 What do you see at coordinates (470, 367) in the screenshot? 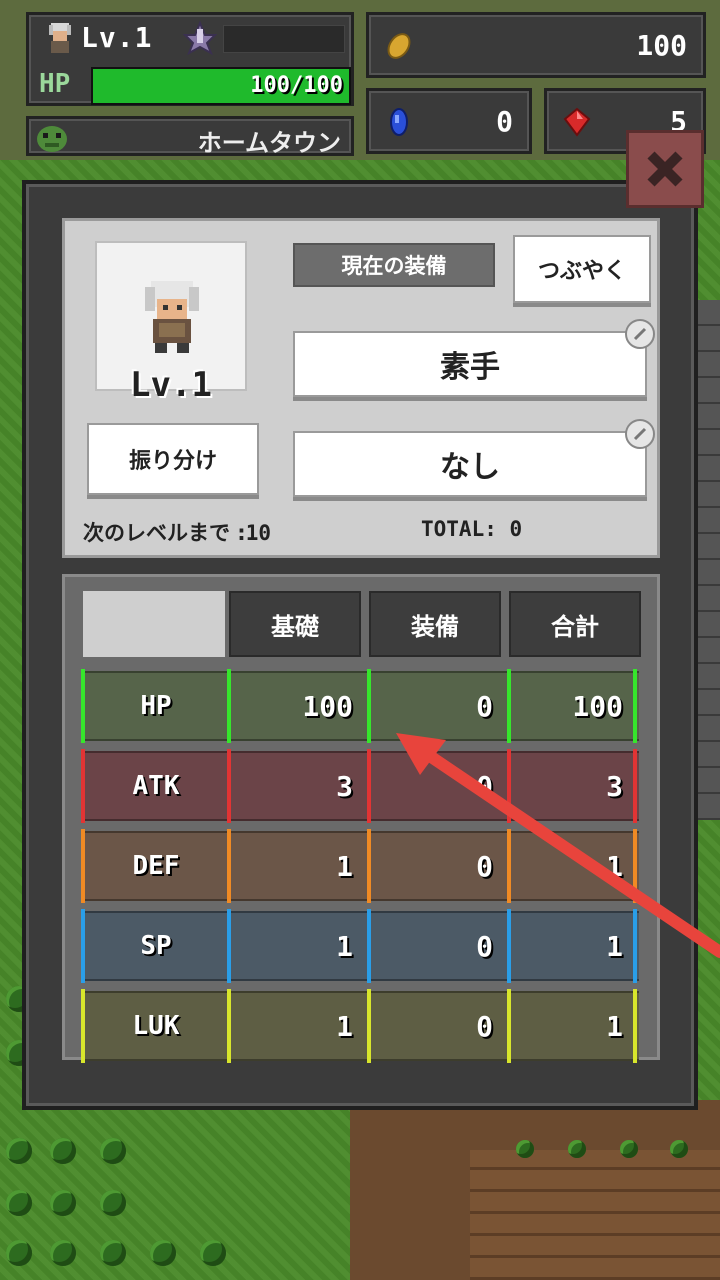
I see `weapon-name: 素手` at bounding box center [470, 367].